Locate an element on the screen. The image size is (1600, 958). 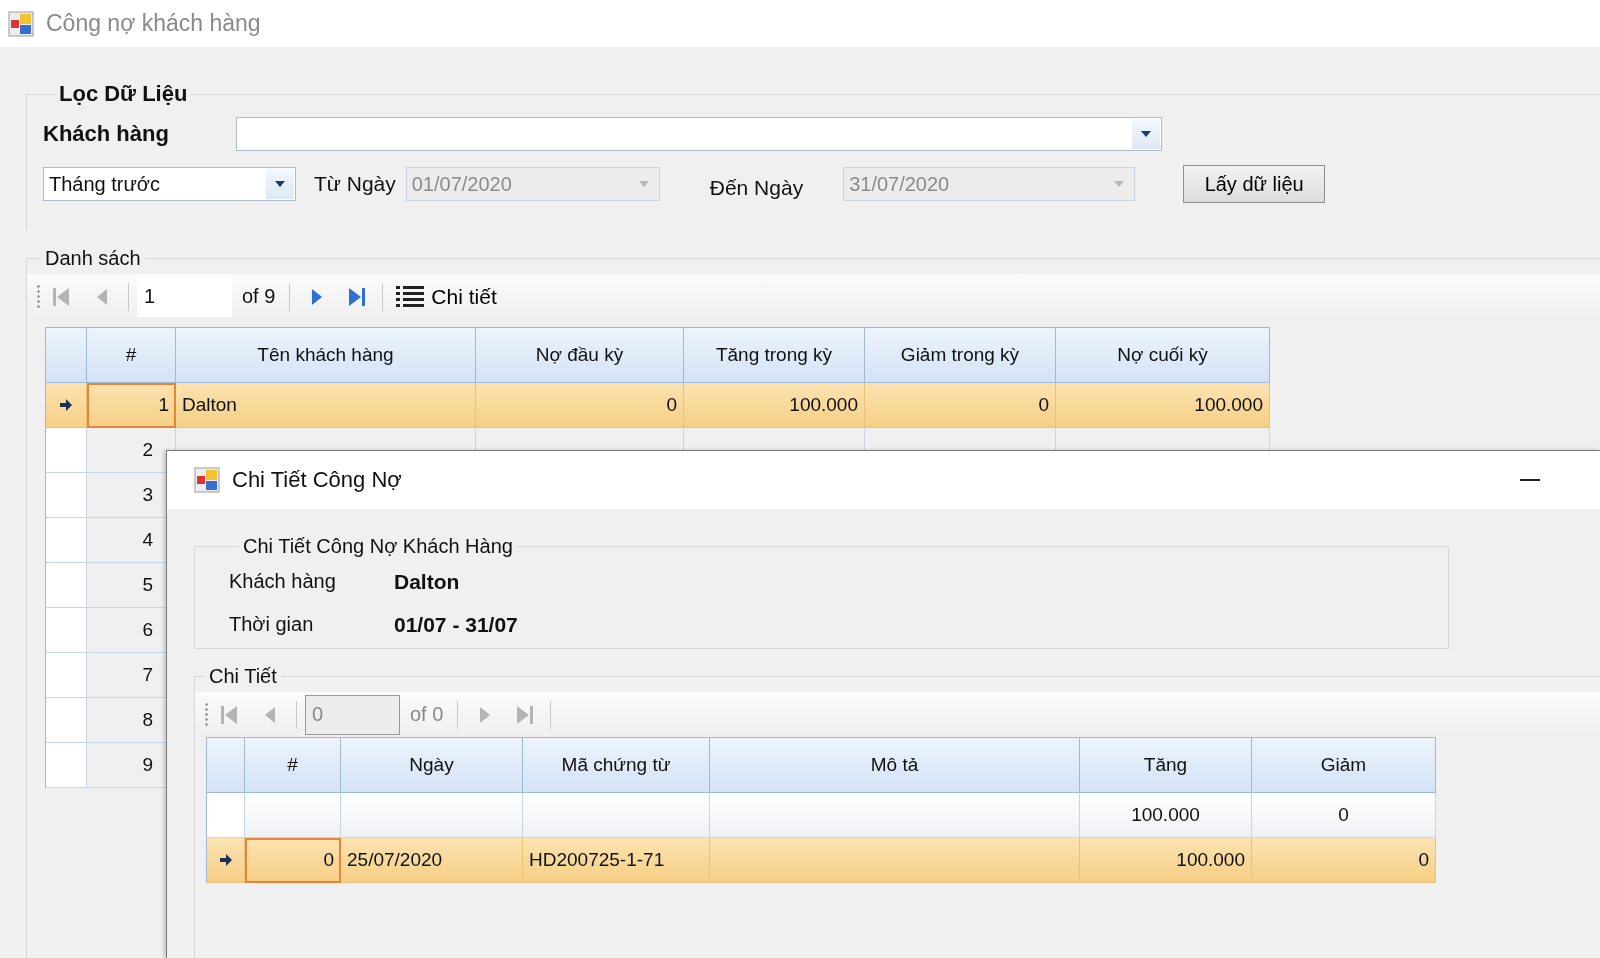
field-label: Từ Ngày is located at coordinates (355, 184).